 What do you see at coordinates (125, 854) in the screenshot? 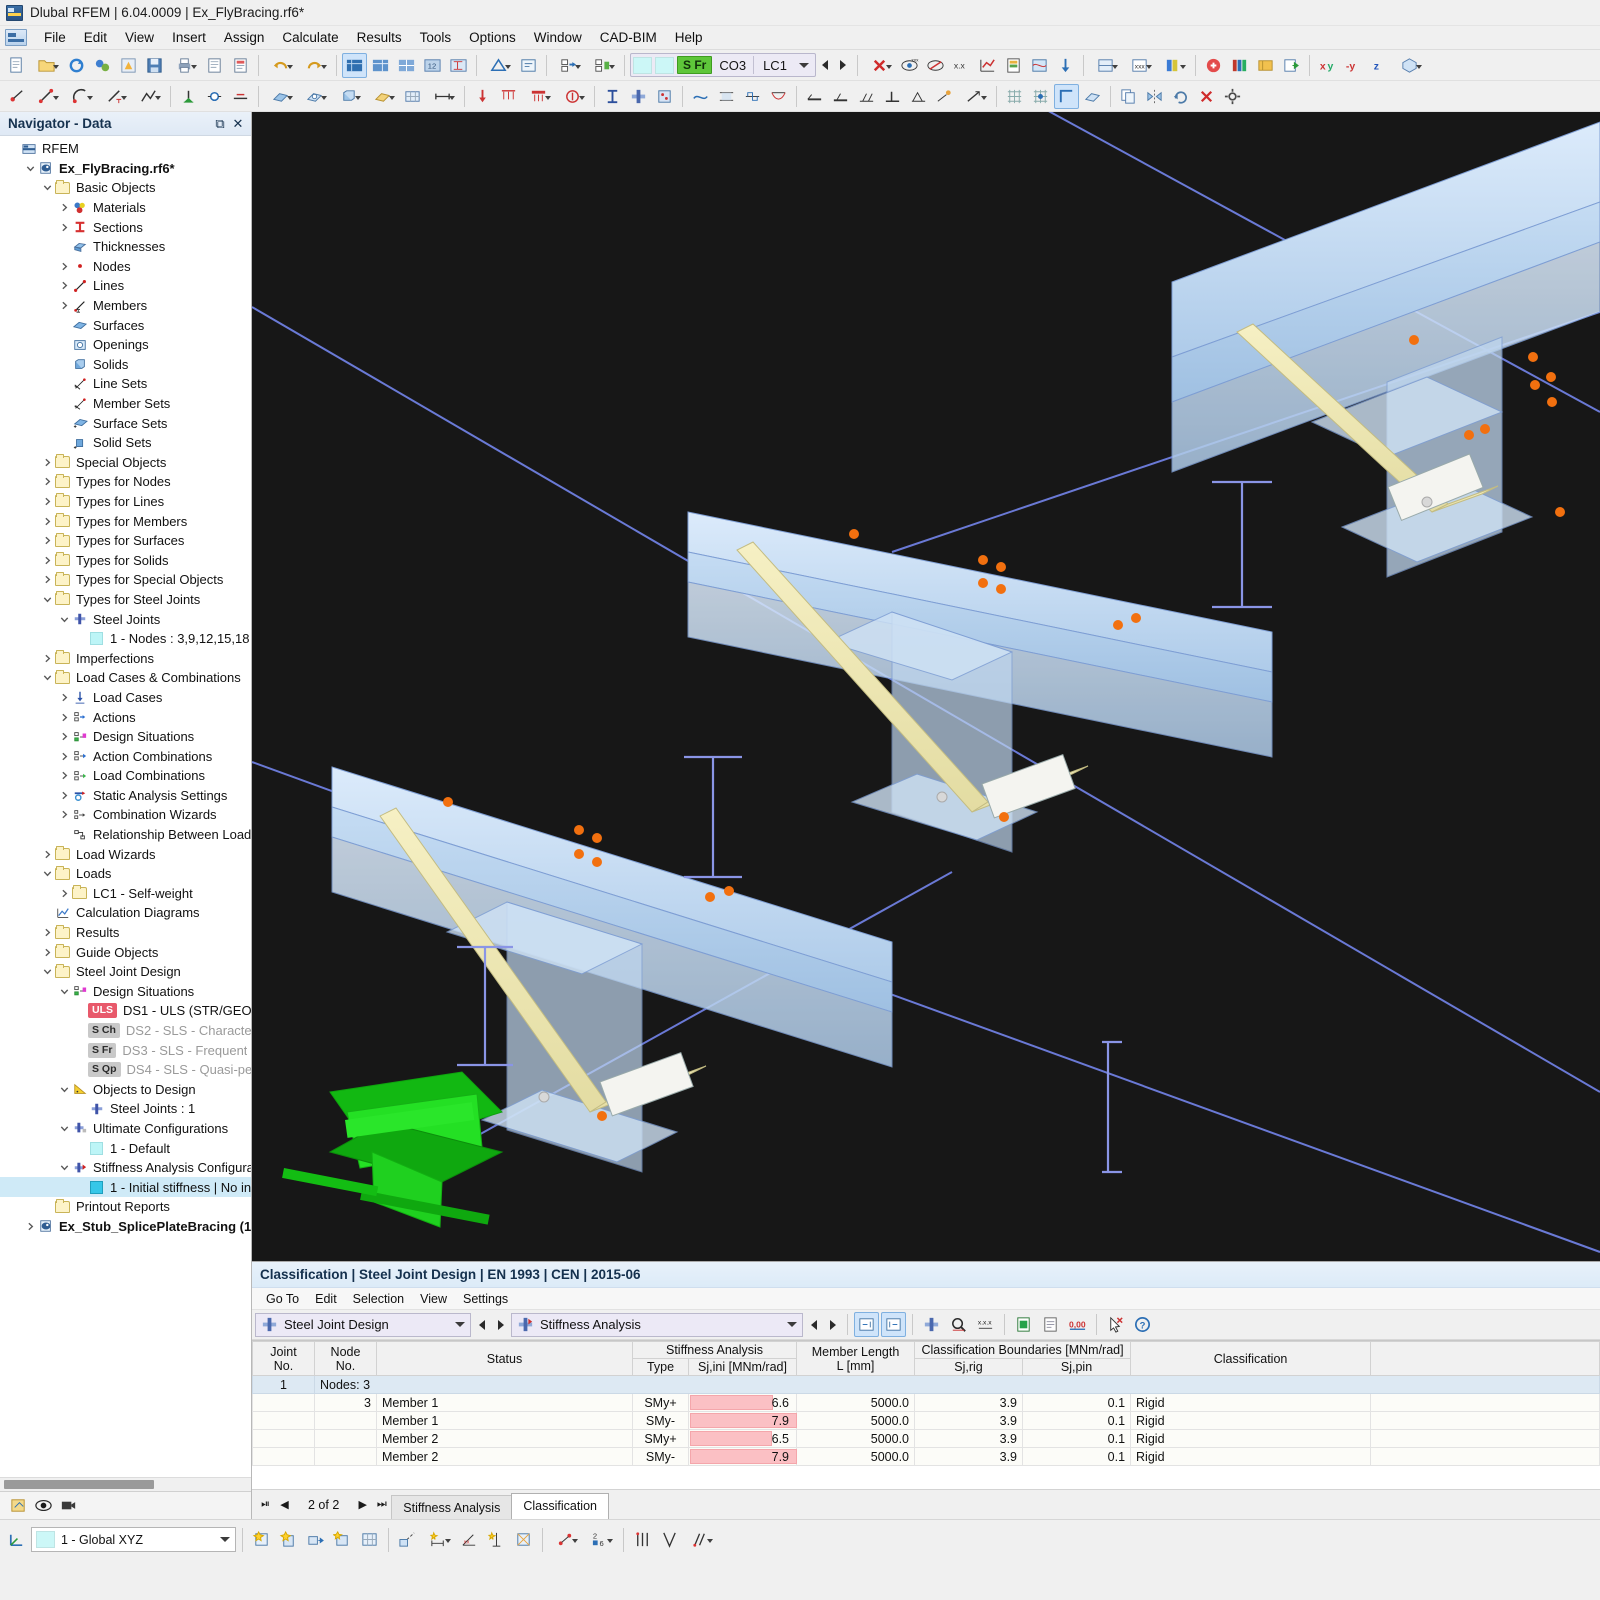
I see `tree-item-load-wizards: Load Wizards` at bounding box center [125, 854].